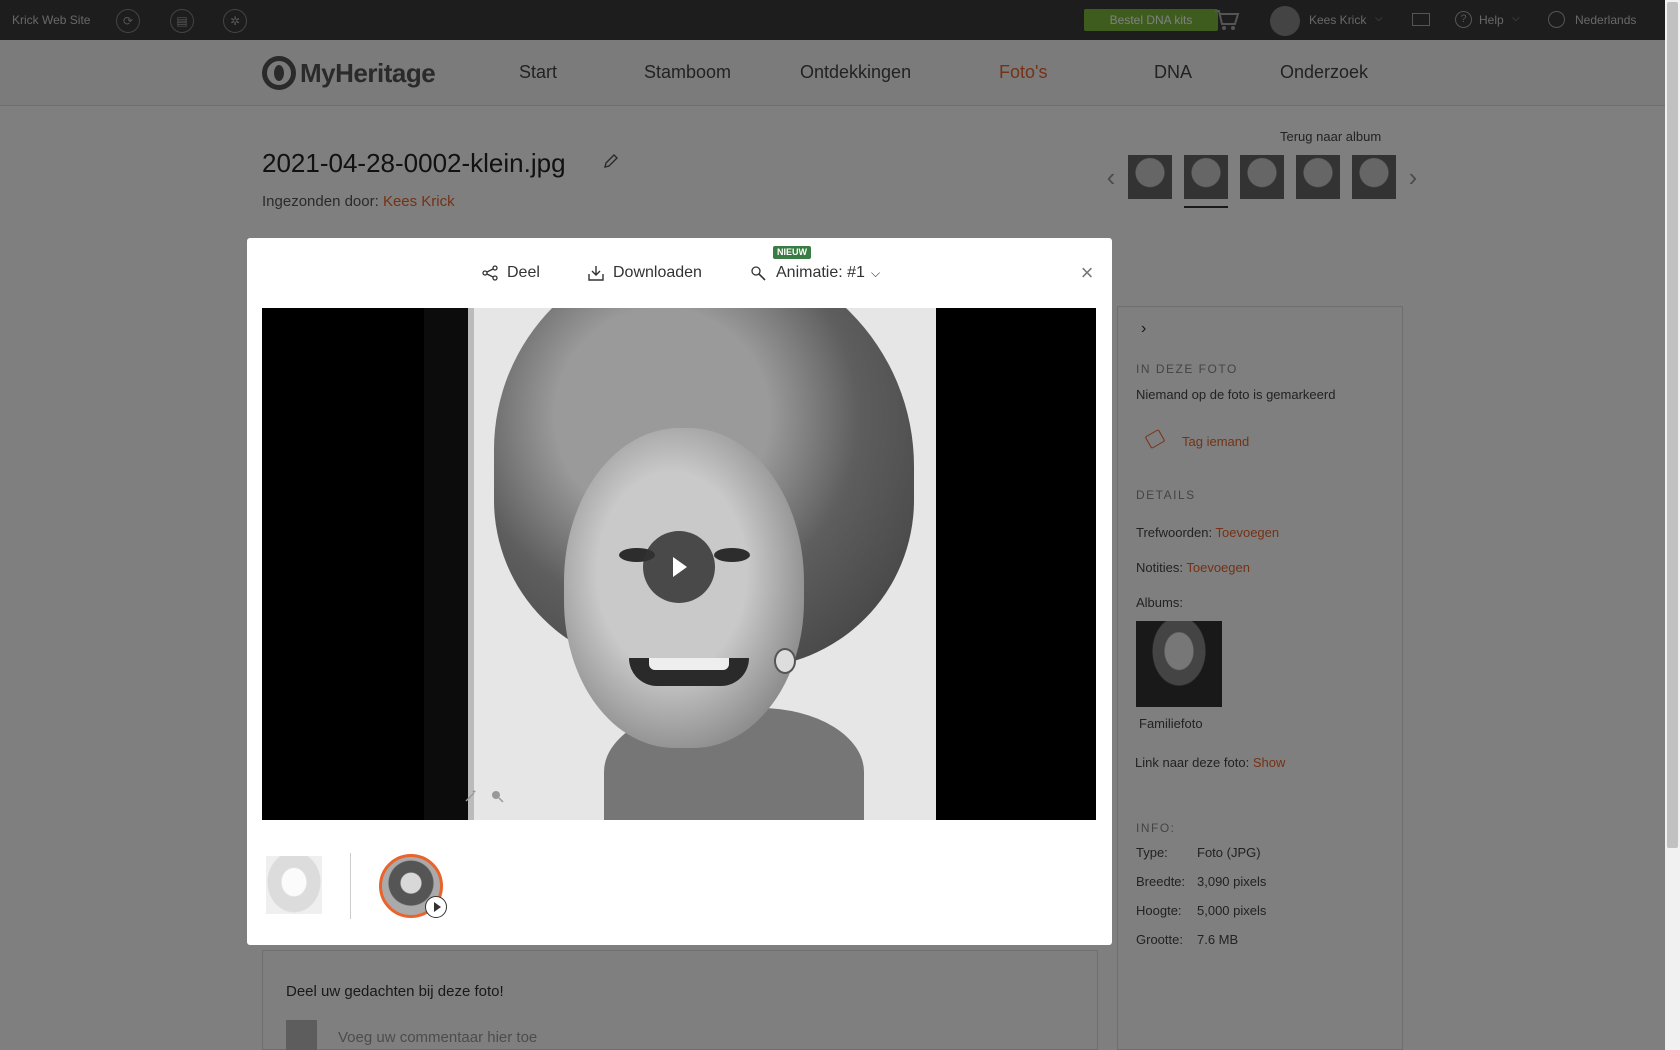  What do you see at coordinates (758, 273) in the screenshot?
I see `magic-wand-icon` at bounding box center [758, 273].